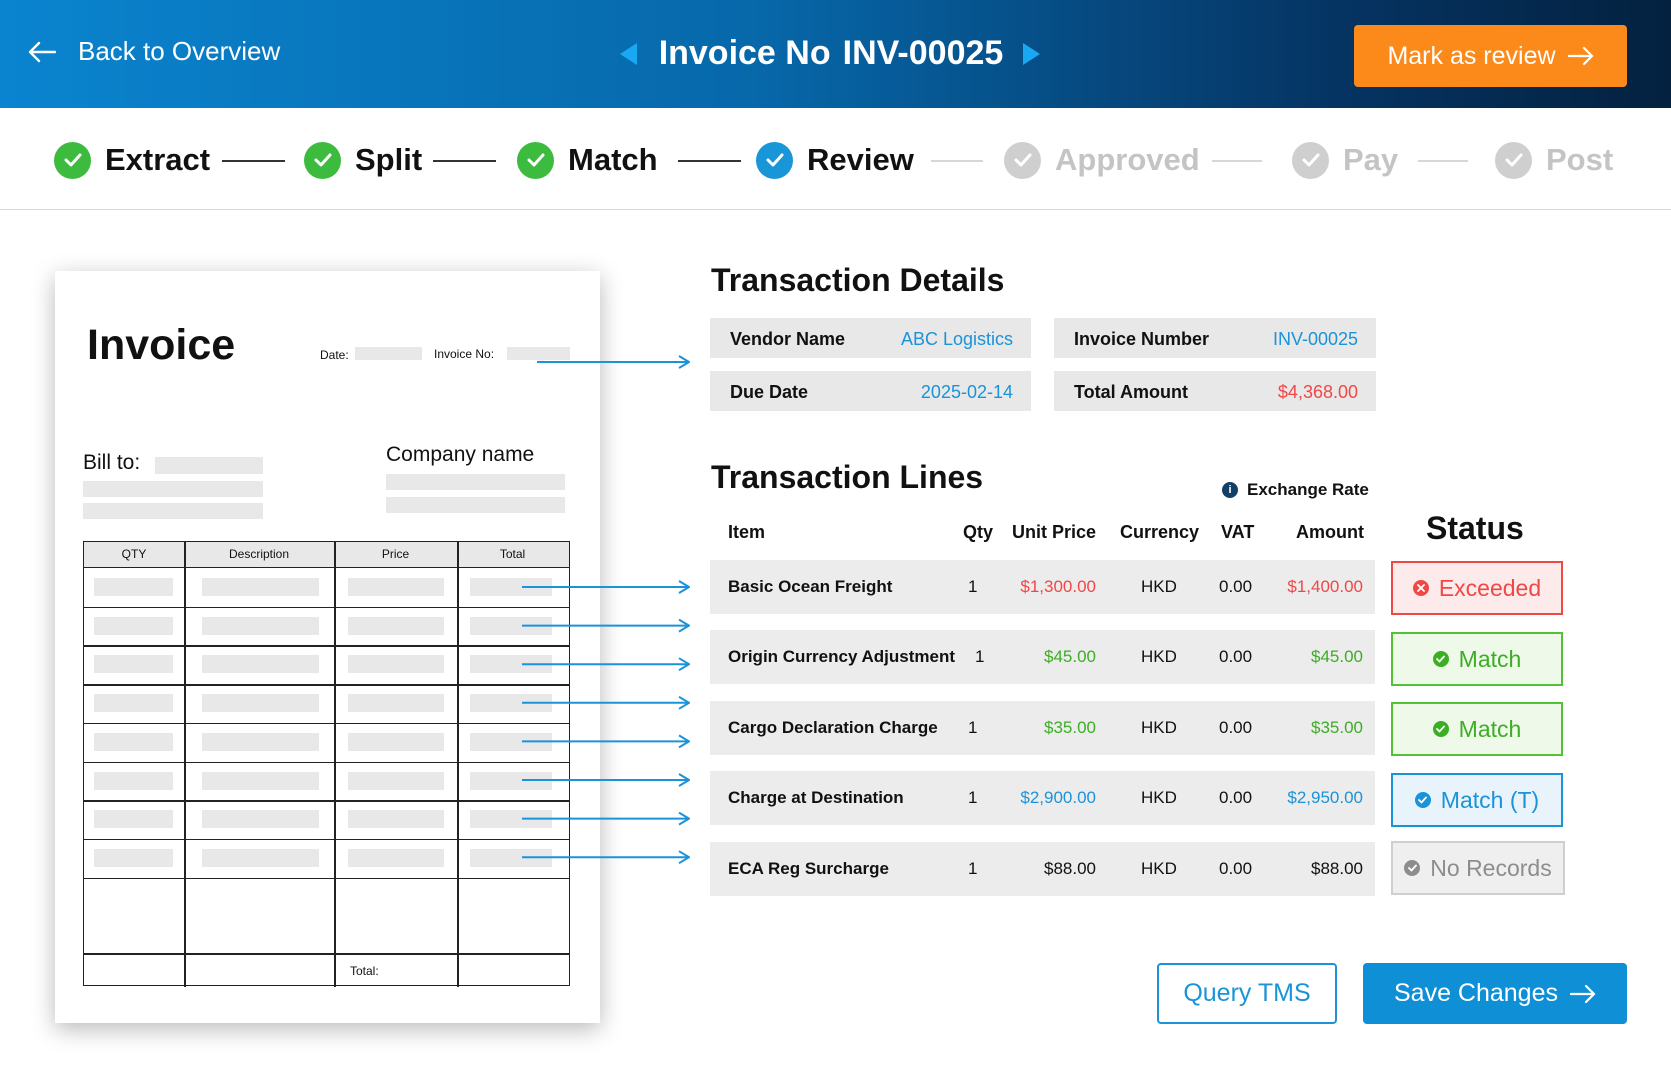 The height and width of the screenshot is (1080, 1671). I want to click on step-label: Review, so click(860, 159).